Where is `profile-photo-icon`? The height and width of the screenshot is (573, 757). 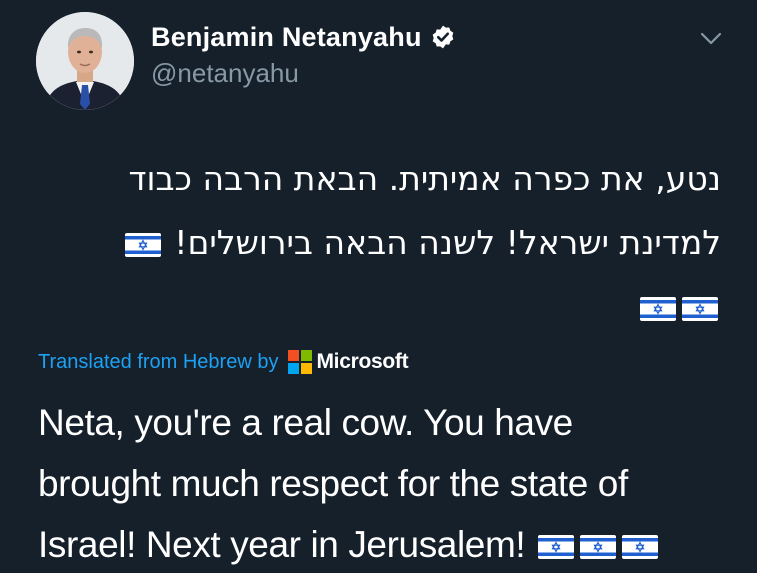 profile-photo-icon is located at coordinates (85, 61).